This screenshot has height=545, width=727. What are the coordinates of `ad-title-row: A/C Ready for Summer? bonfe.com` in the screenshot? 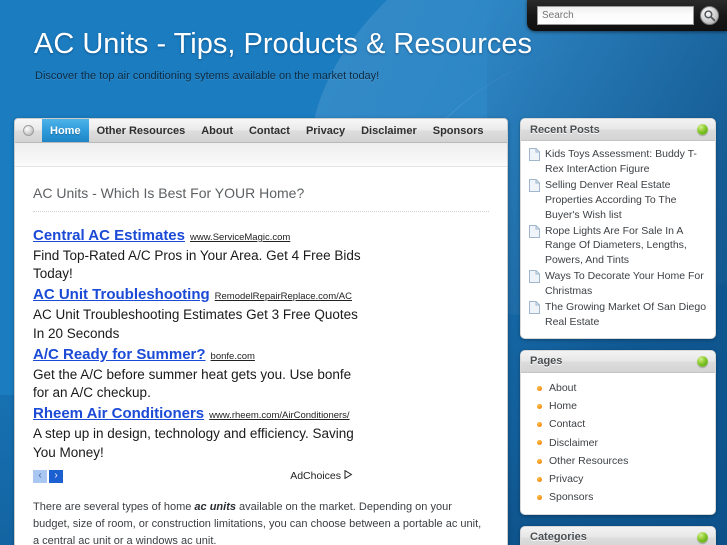 It's located at (261, 355).